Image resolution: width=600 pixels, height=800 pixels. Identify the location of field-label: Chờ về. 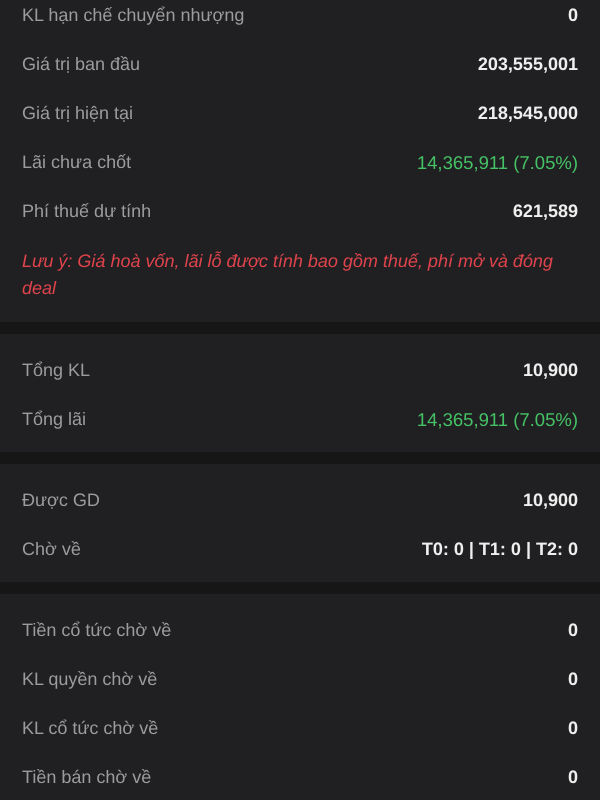
(51, 549).